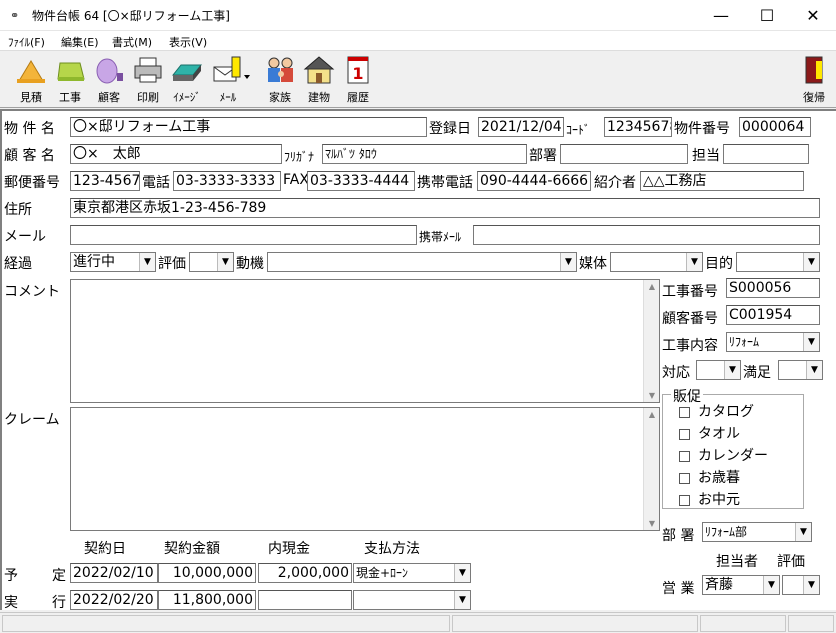 The image size is (836, 633). Describe the element at coordinates (773, 315) in the screenshot. I see `customer-number-field: C001954` at that location.